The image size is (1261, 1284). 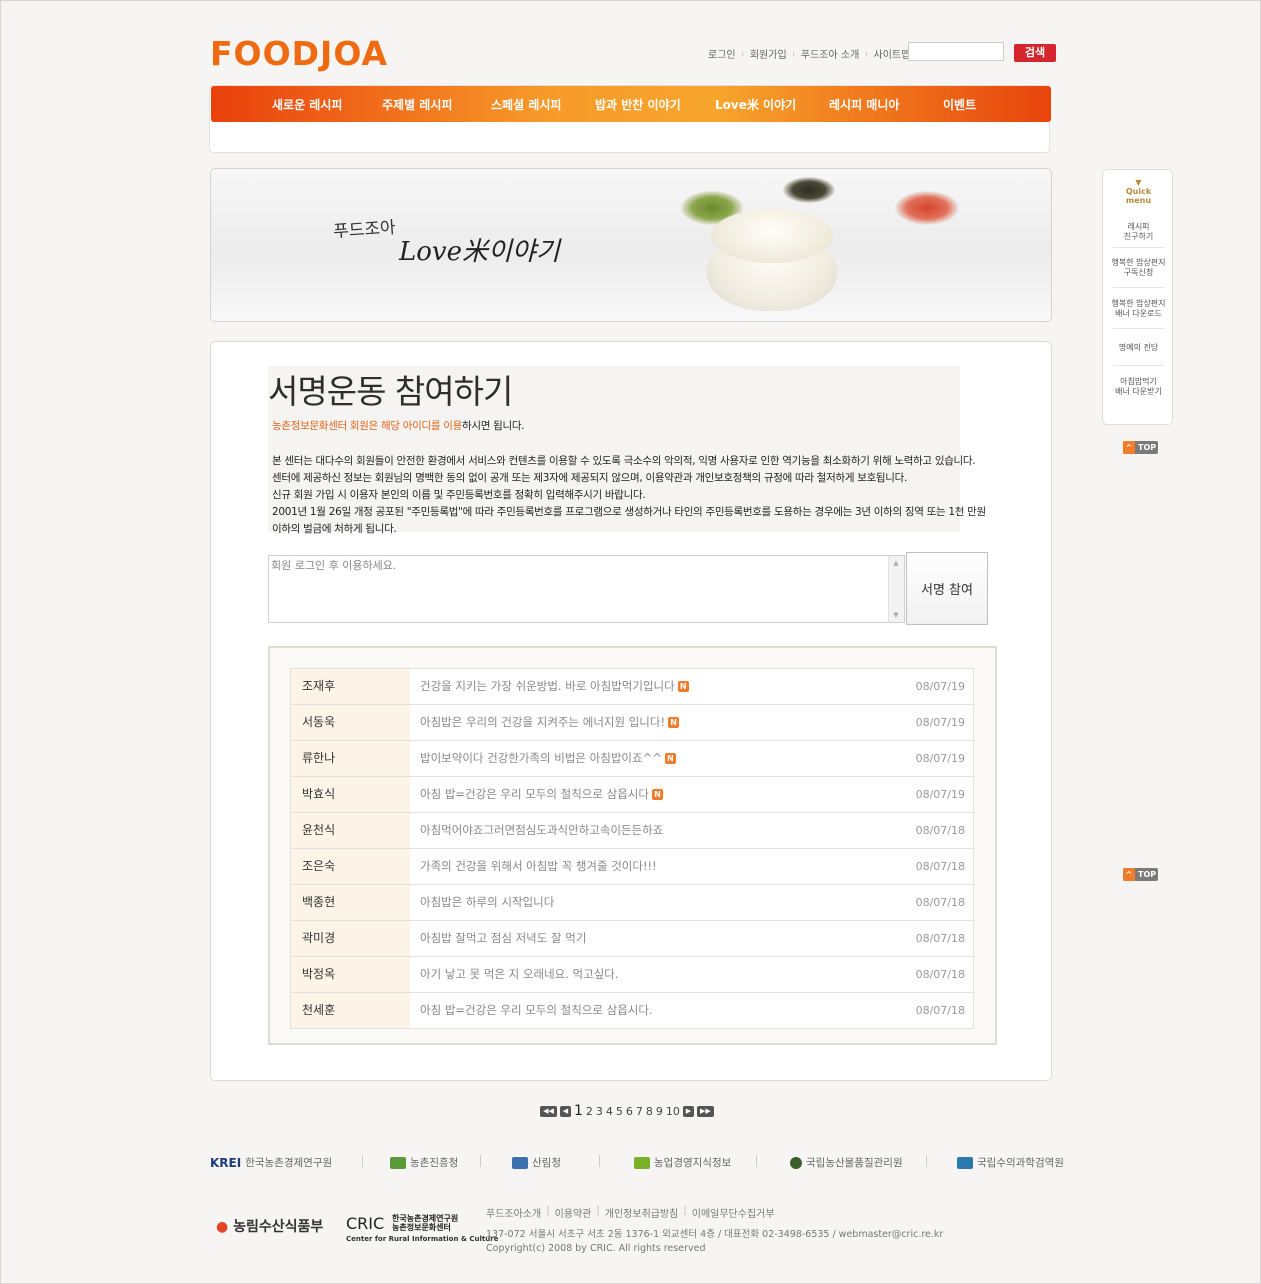 I want to click on footer-email-policy-link: 이메일무단수집거부, so click(x=733, y=1212).